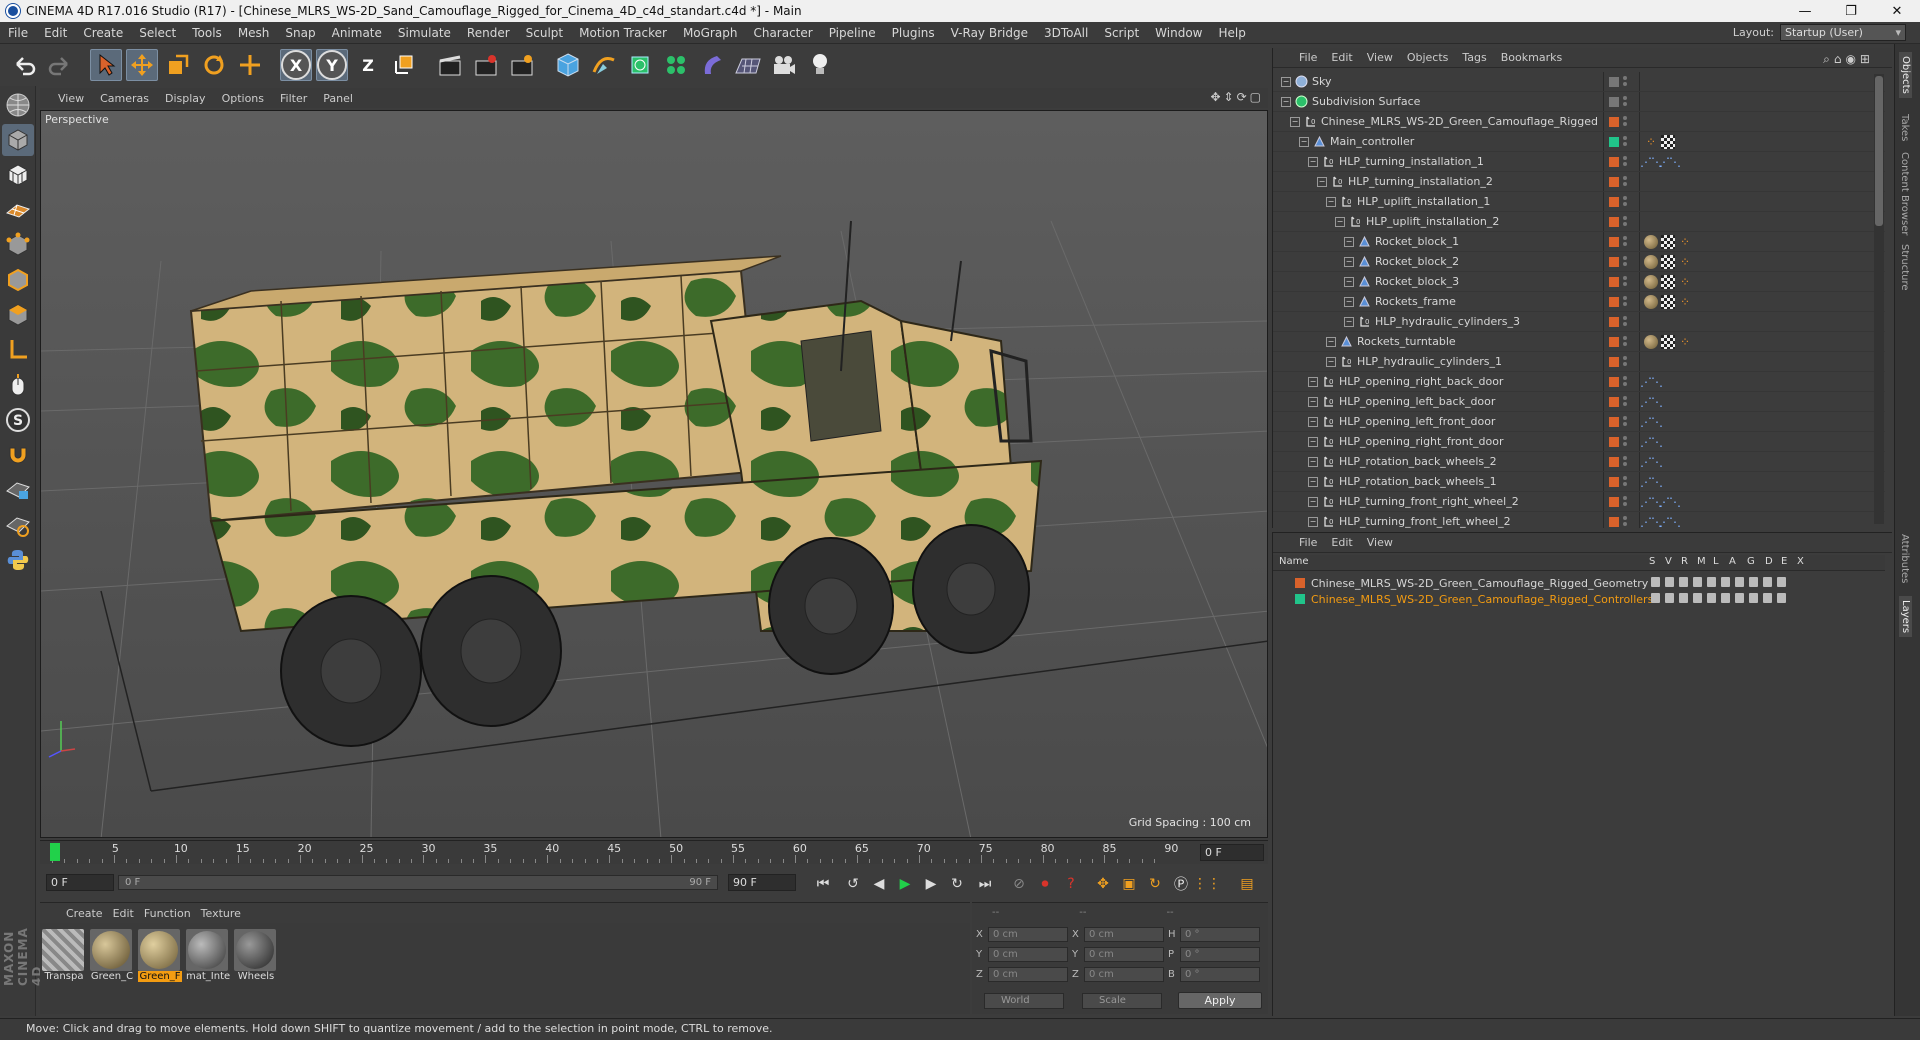 This screenshot has width=1920, height=1040. I want to click on material-menu-edit: Edit, so click(126, 913).